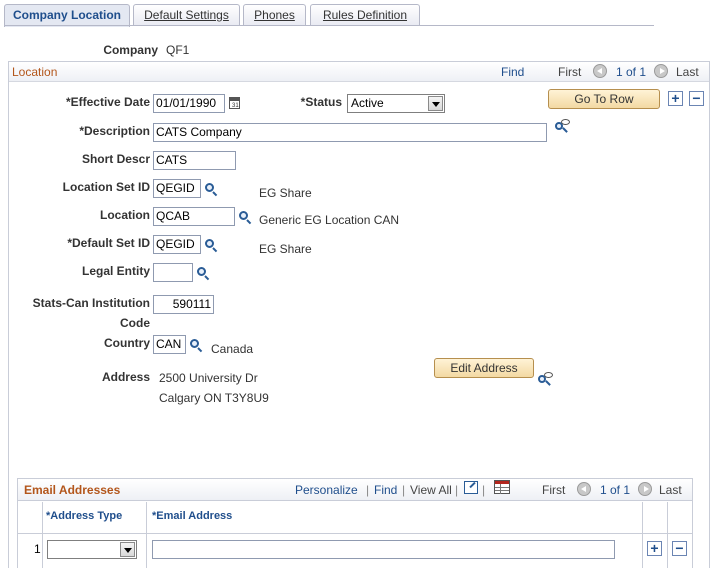 This screenshot has width=714, height=568. I want to click on email-prev-icon, so click(584, 489).